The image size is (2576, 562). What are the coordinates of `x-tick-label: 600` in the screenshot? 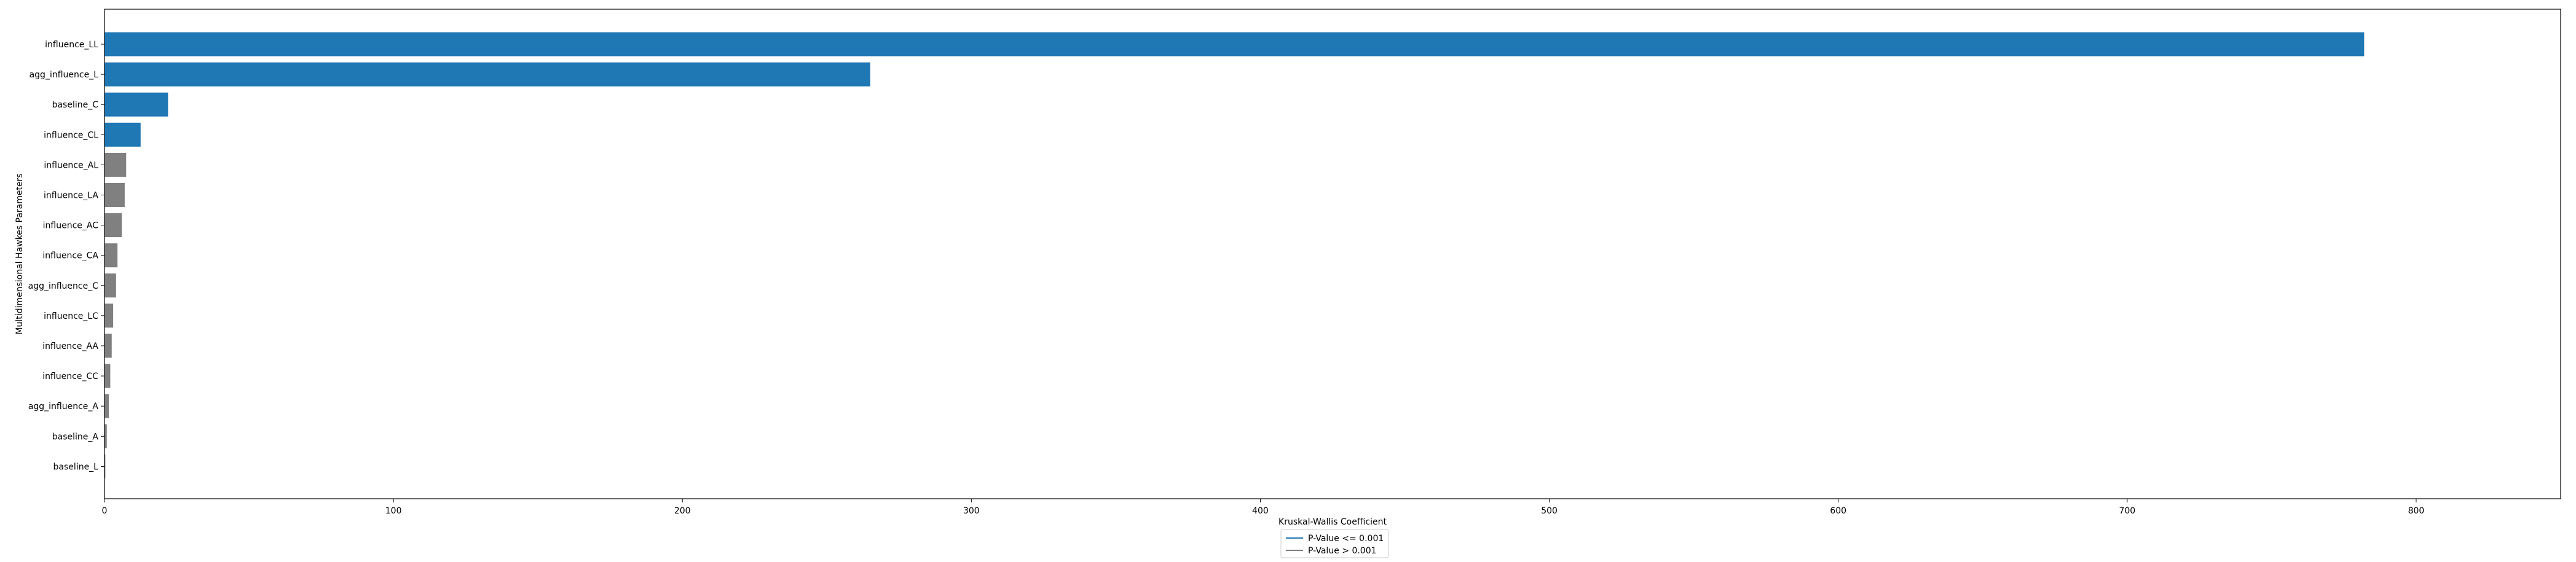 It's located at (1838, 511).